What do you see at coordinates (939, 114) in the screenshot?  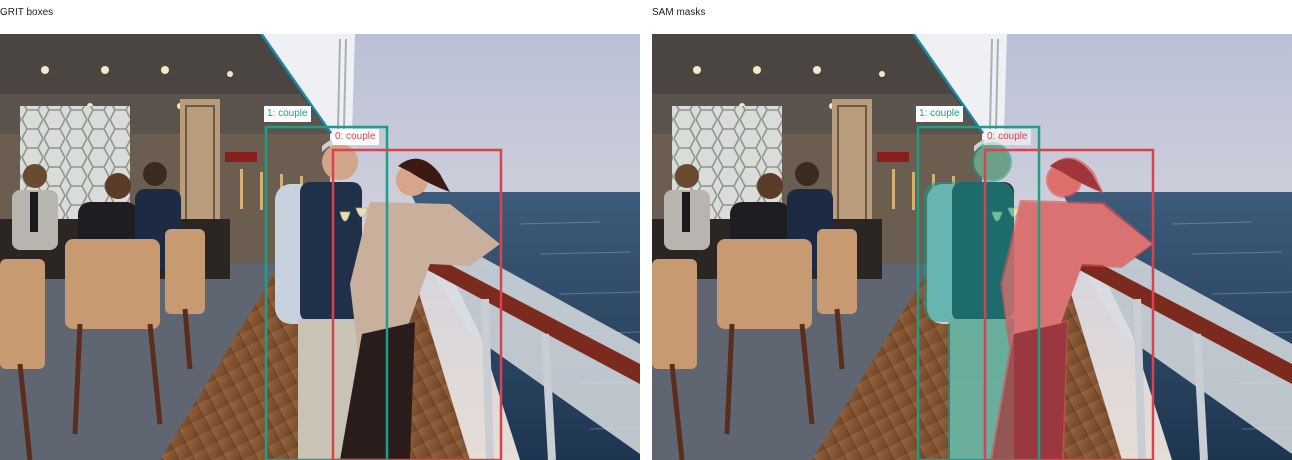 I see `label-1-couple-sam: 1: couple` at bounding box center [939, 114].